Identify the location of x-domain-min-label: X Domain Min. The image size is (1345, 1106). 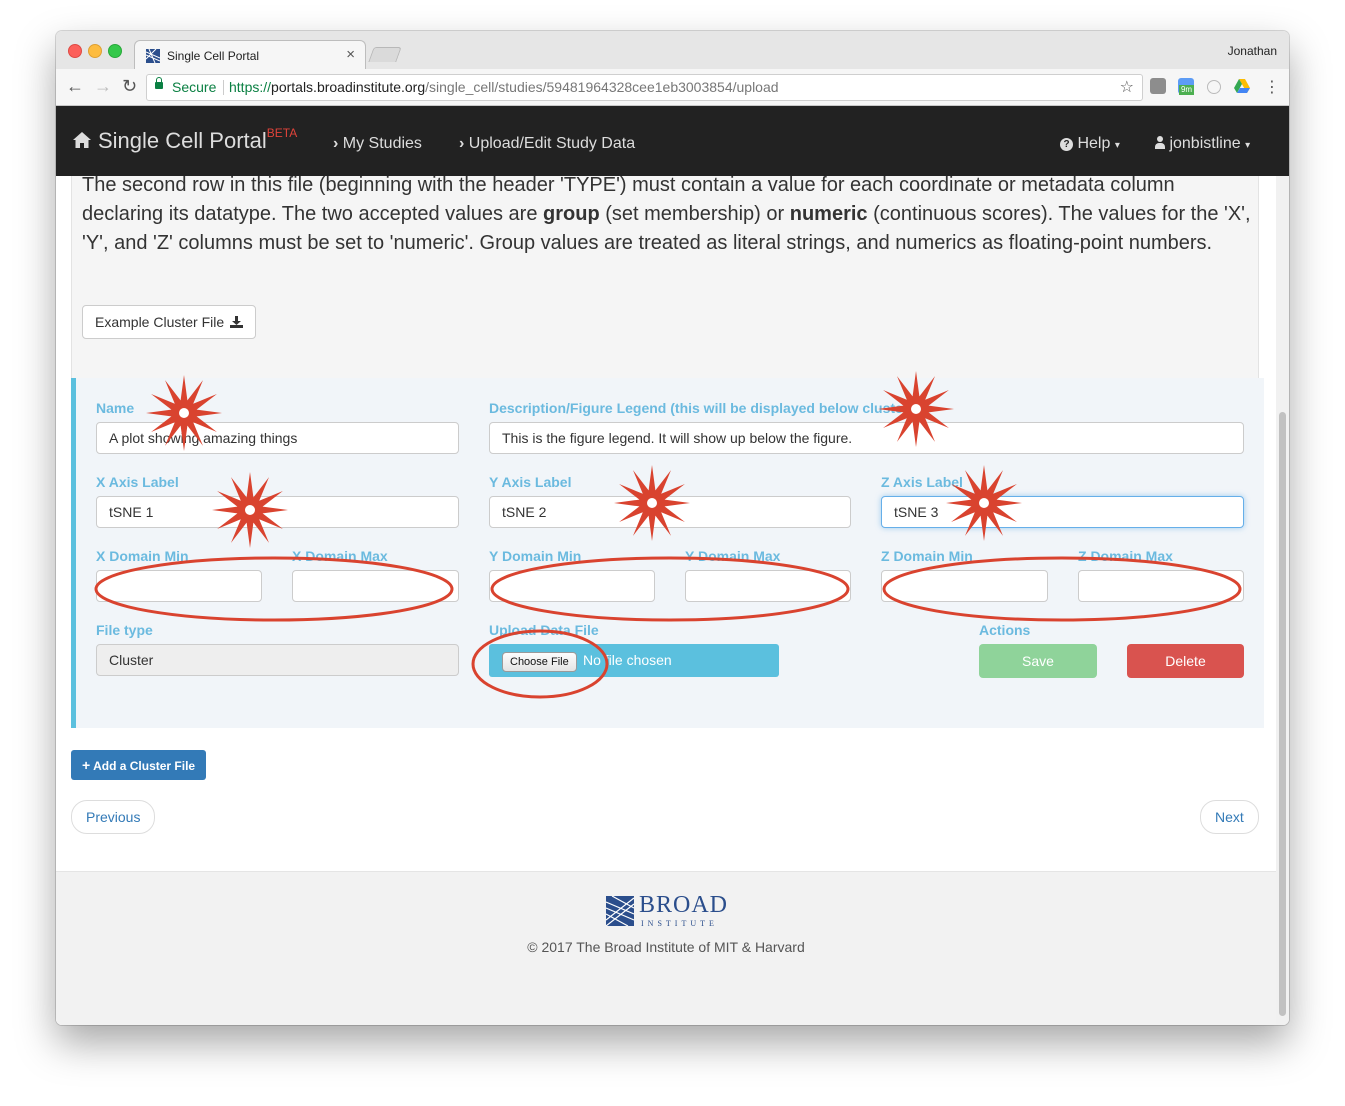
(142, 556).